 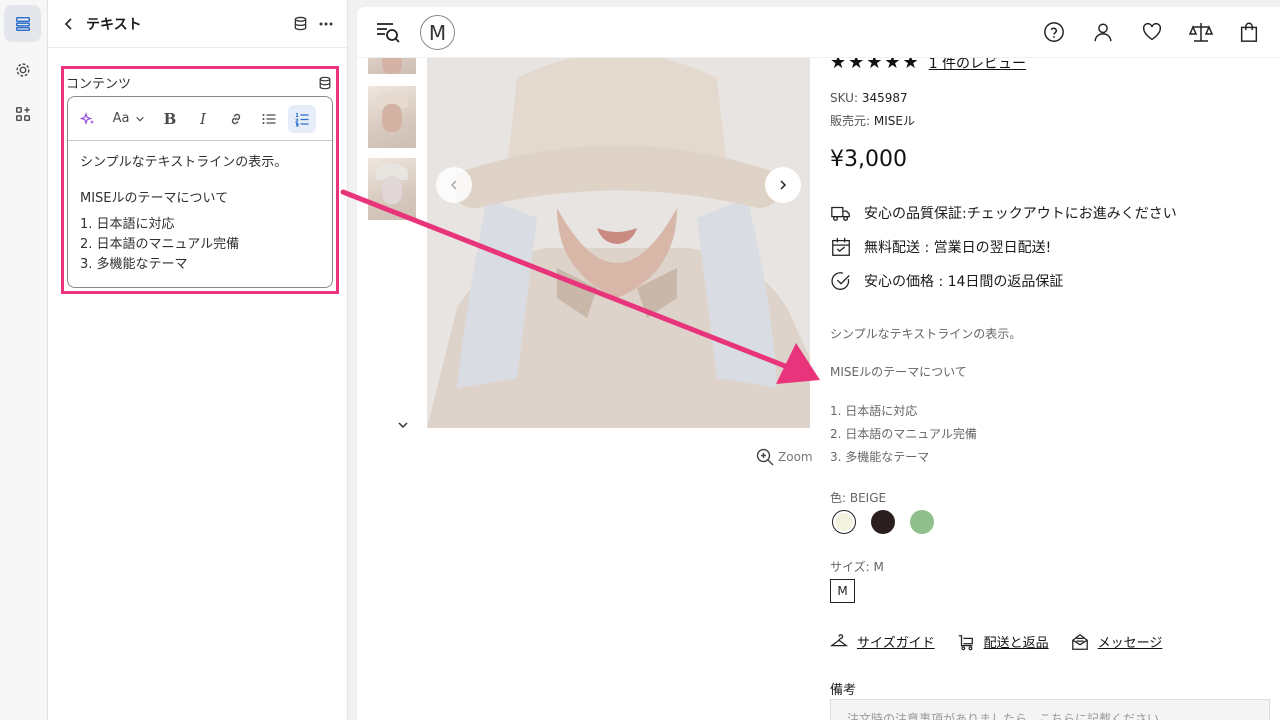 I want to click on italic-button: I, so click(x=203, y=119).